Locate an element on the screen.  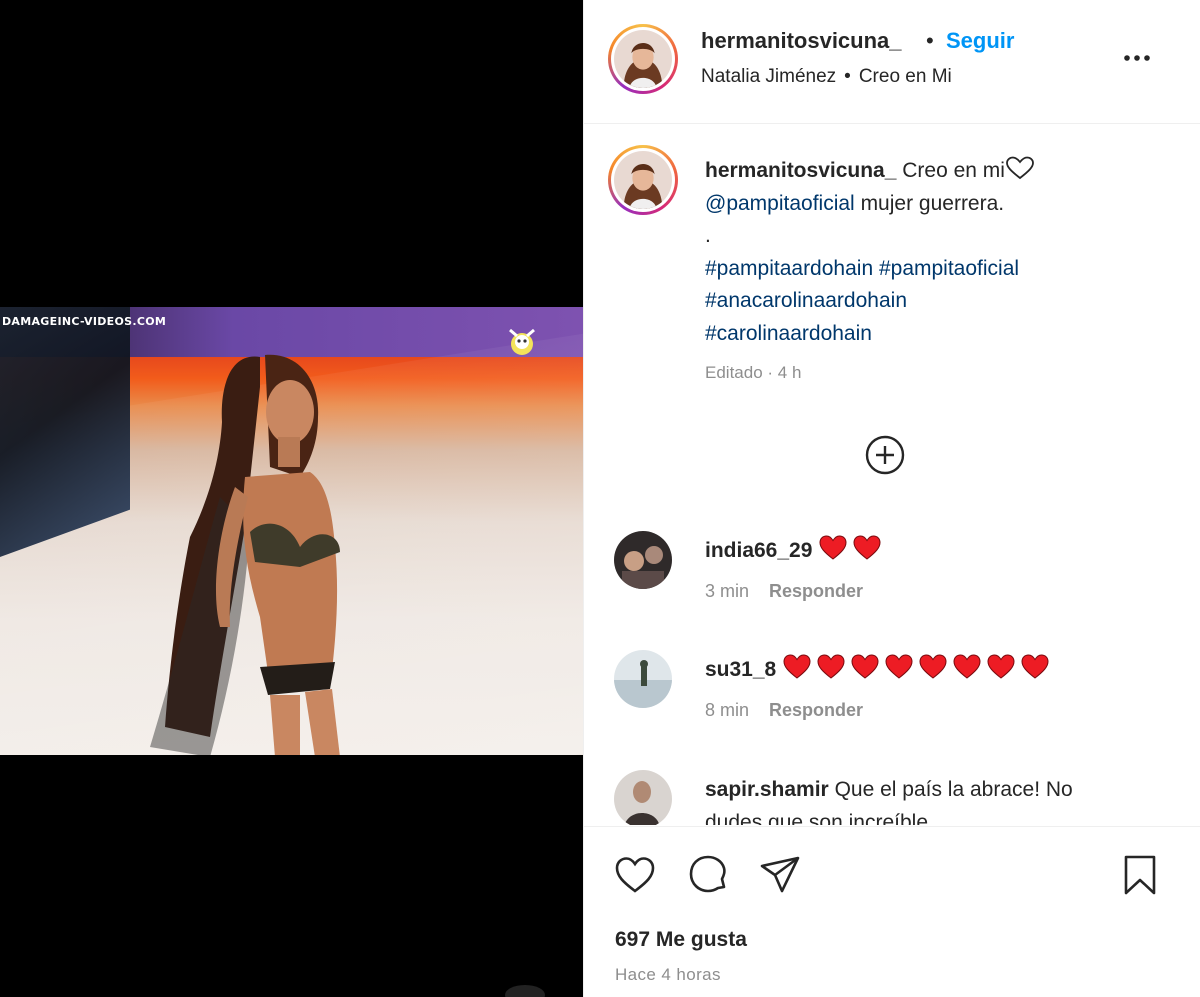
author-avatar is located at coordinates (643, 59).